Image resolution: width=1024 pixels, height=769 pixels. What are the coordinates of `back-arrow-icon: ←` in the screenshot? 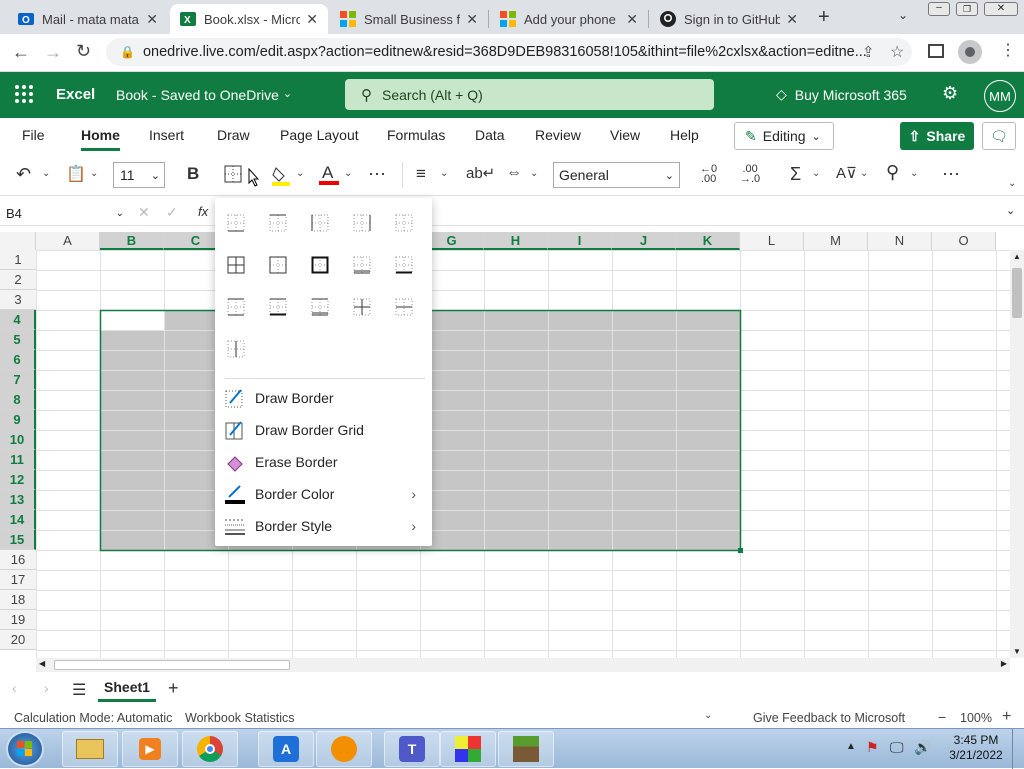 It's located at (21, 52).